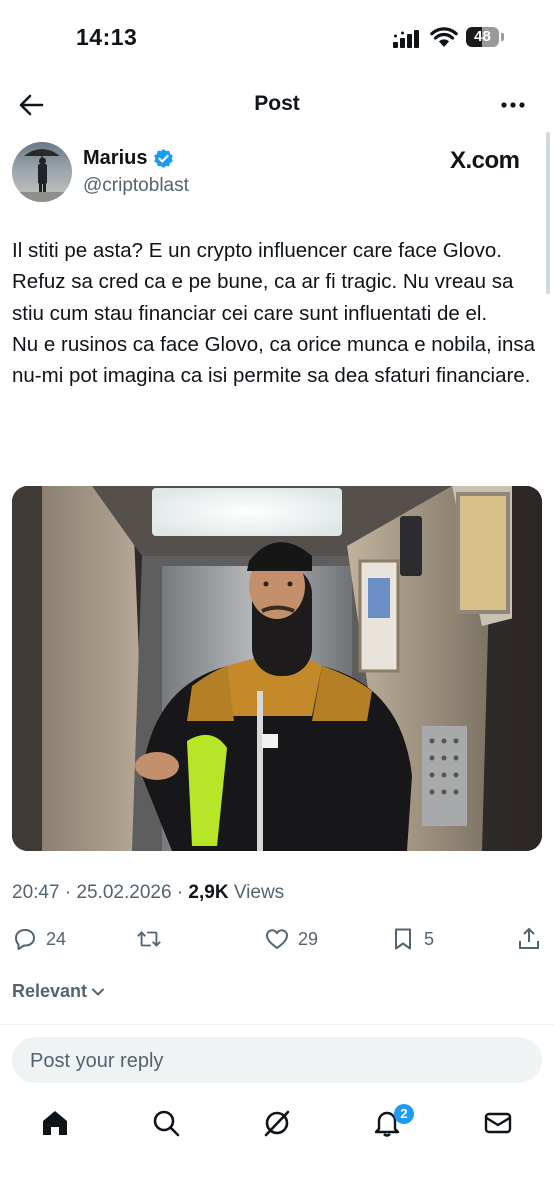  Describe the element at coordinates (124, 892) in the screenshot. I see `tweet-date: 25.02.2026` at that location.